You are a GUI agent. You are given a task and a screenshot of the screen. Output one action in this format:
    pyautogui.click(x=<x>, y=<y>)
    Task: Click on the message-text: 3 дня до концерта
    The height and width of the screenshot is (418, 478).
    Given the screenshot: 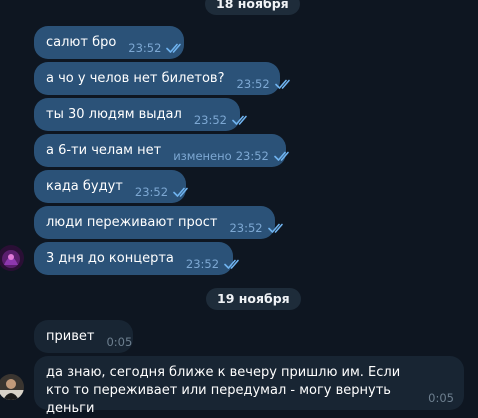 What is the action you would take?
    pyautogui.click(x=110, y=258)
    